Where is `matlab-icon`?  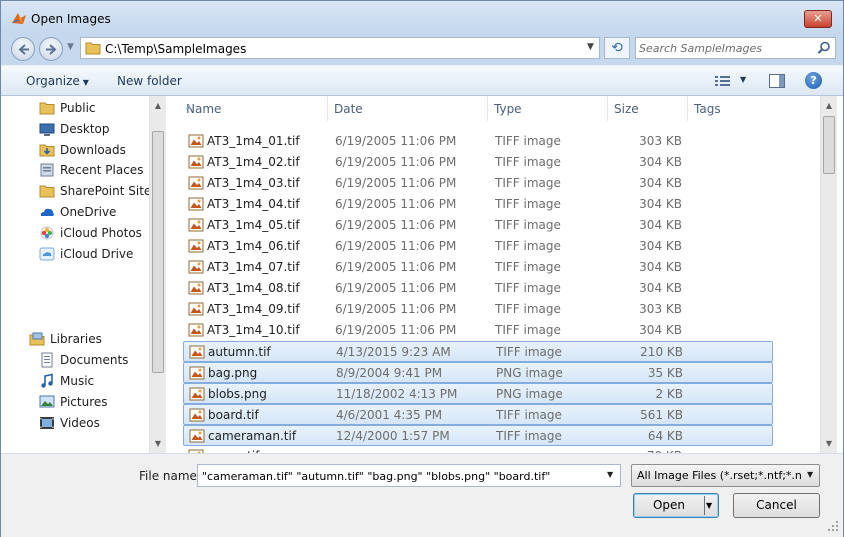
matlab-icon is located at coordinates (19, 18).